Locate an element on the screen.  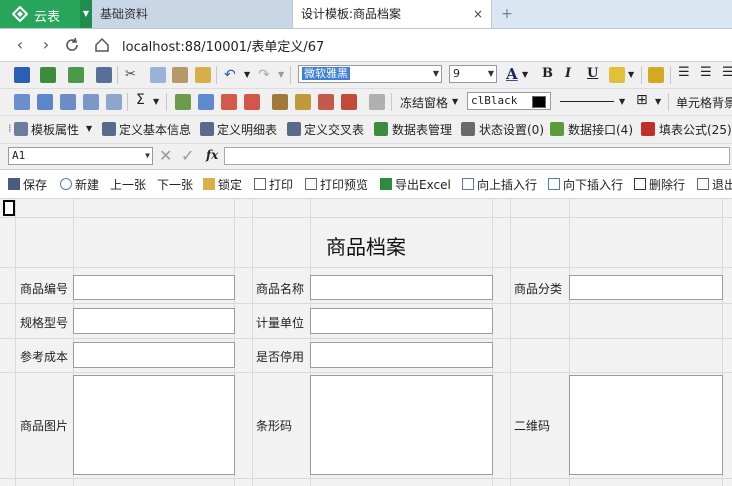
select-all-corner is located at coordinates (9, 208).